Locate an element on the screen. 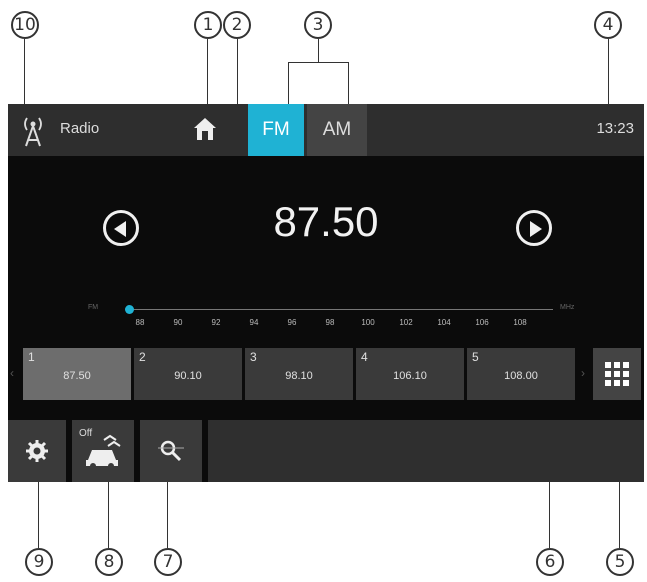  settings-button is located at coordinates (37, 451).